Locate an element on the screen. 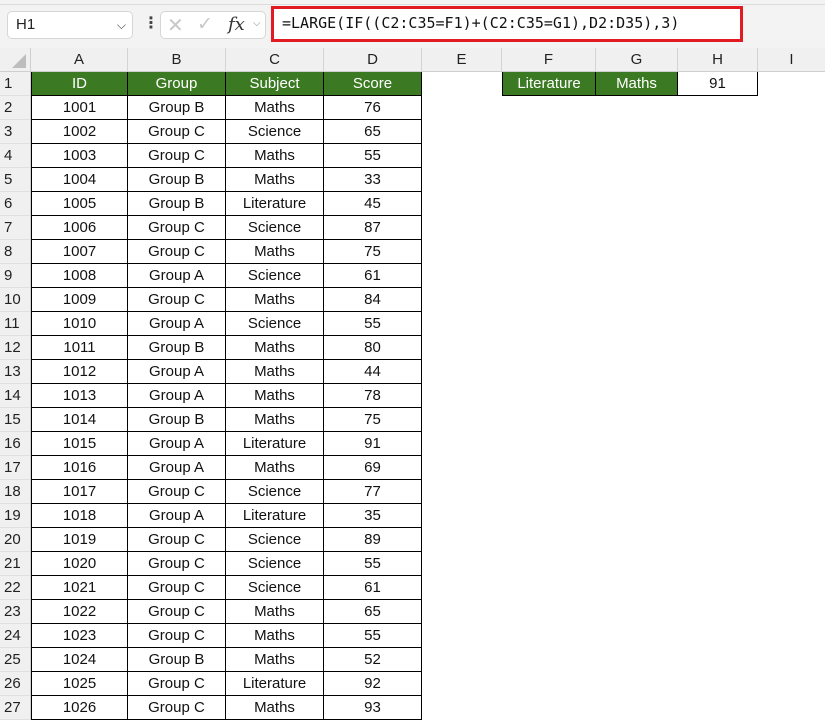  table-cell: 1004 is located at coordinates (79, 180).